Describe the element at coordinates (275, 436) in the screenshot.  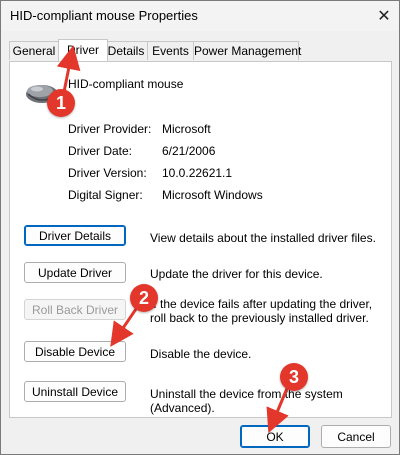
I see `ok-button: OK` at that location.